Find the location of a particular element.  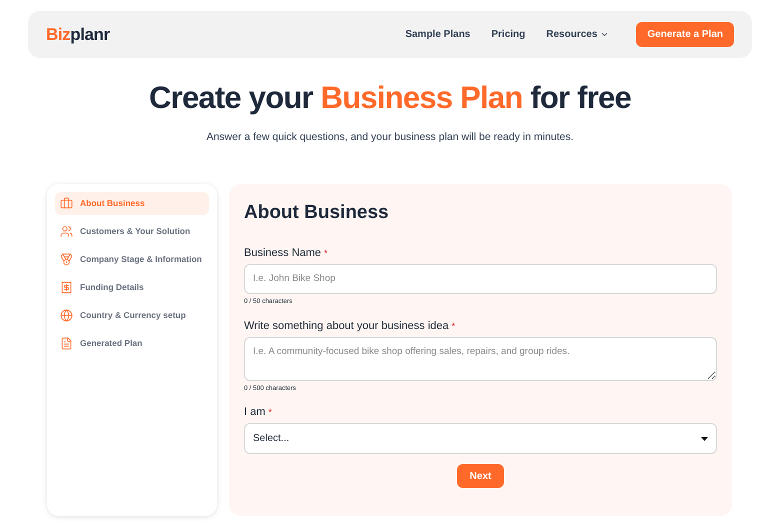

next-button: Next is located at coordinates (480, 476).